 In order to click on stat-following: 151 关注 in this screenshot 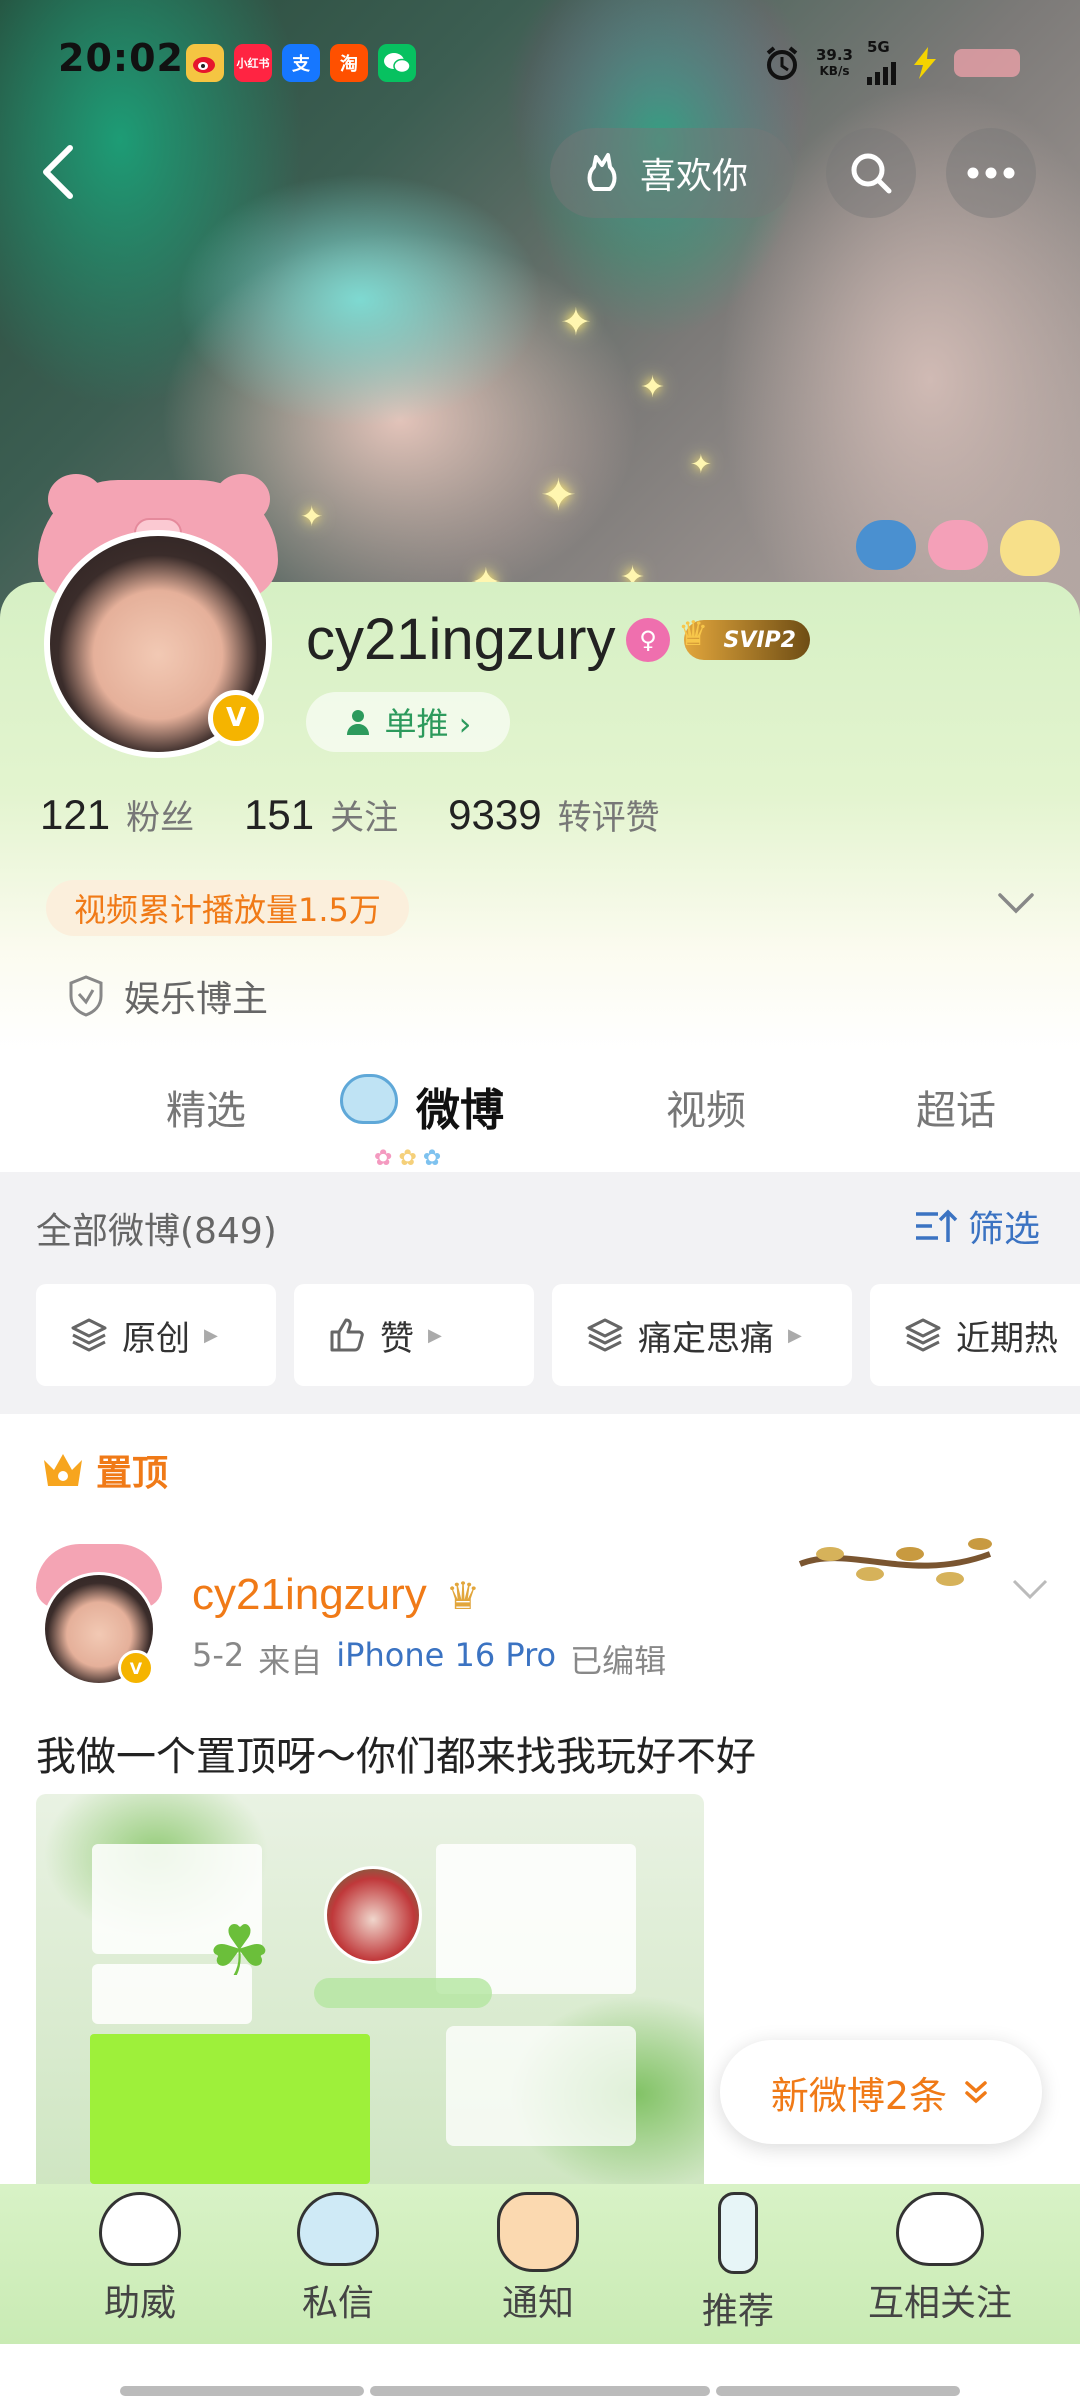, I will do `click(321, 814)`.